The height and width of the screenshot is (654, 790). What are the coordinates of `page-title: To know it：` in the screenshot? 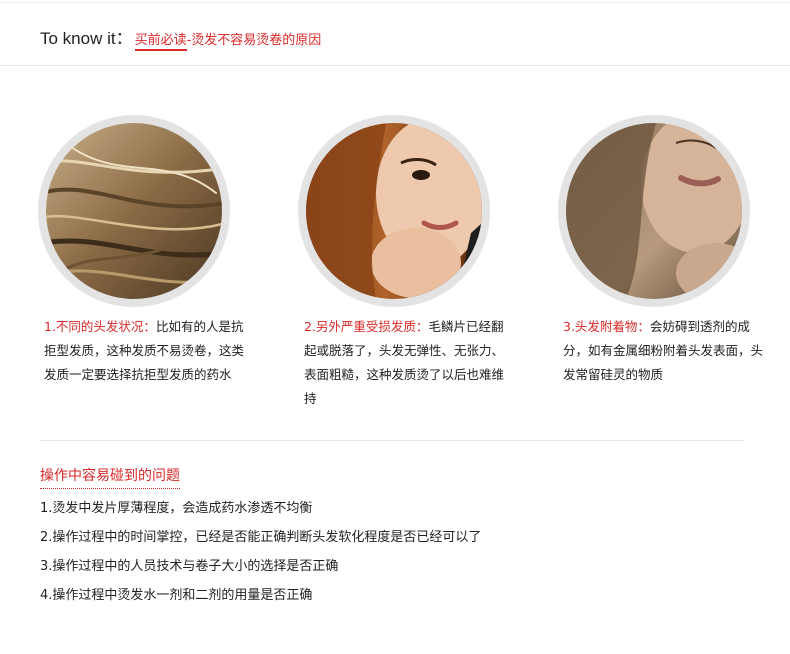 It's located at (86, 38).